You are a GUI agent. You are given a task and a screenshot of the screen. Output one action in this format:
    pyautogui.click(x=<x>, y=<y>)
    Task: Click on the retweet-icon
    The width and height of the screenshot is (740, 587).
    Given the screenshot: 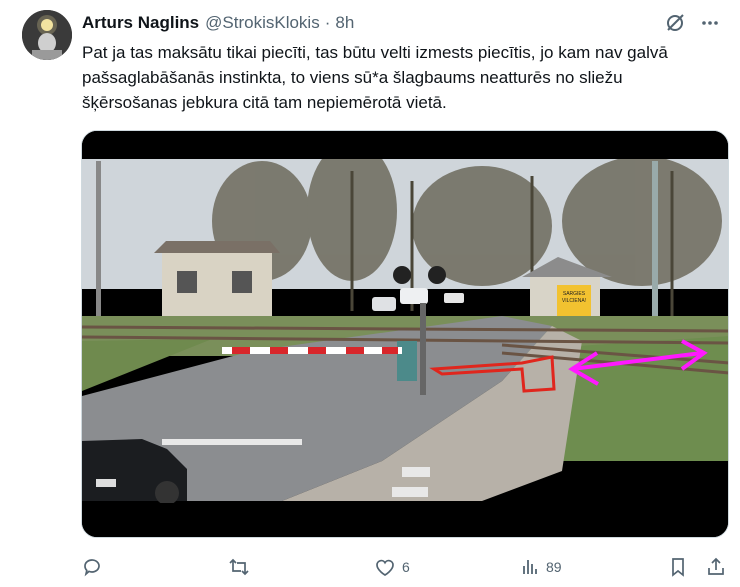 What is the action you would take?
    pyautogui.click(x=239, y=567)
    